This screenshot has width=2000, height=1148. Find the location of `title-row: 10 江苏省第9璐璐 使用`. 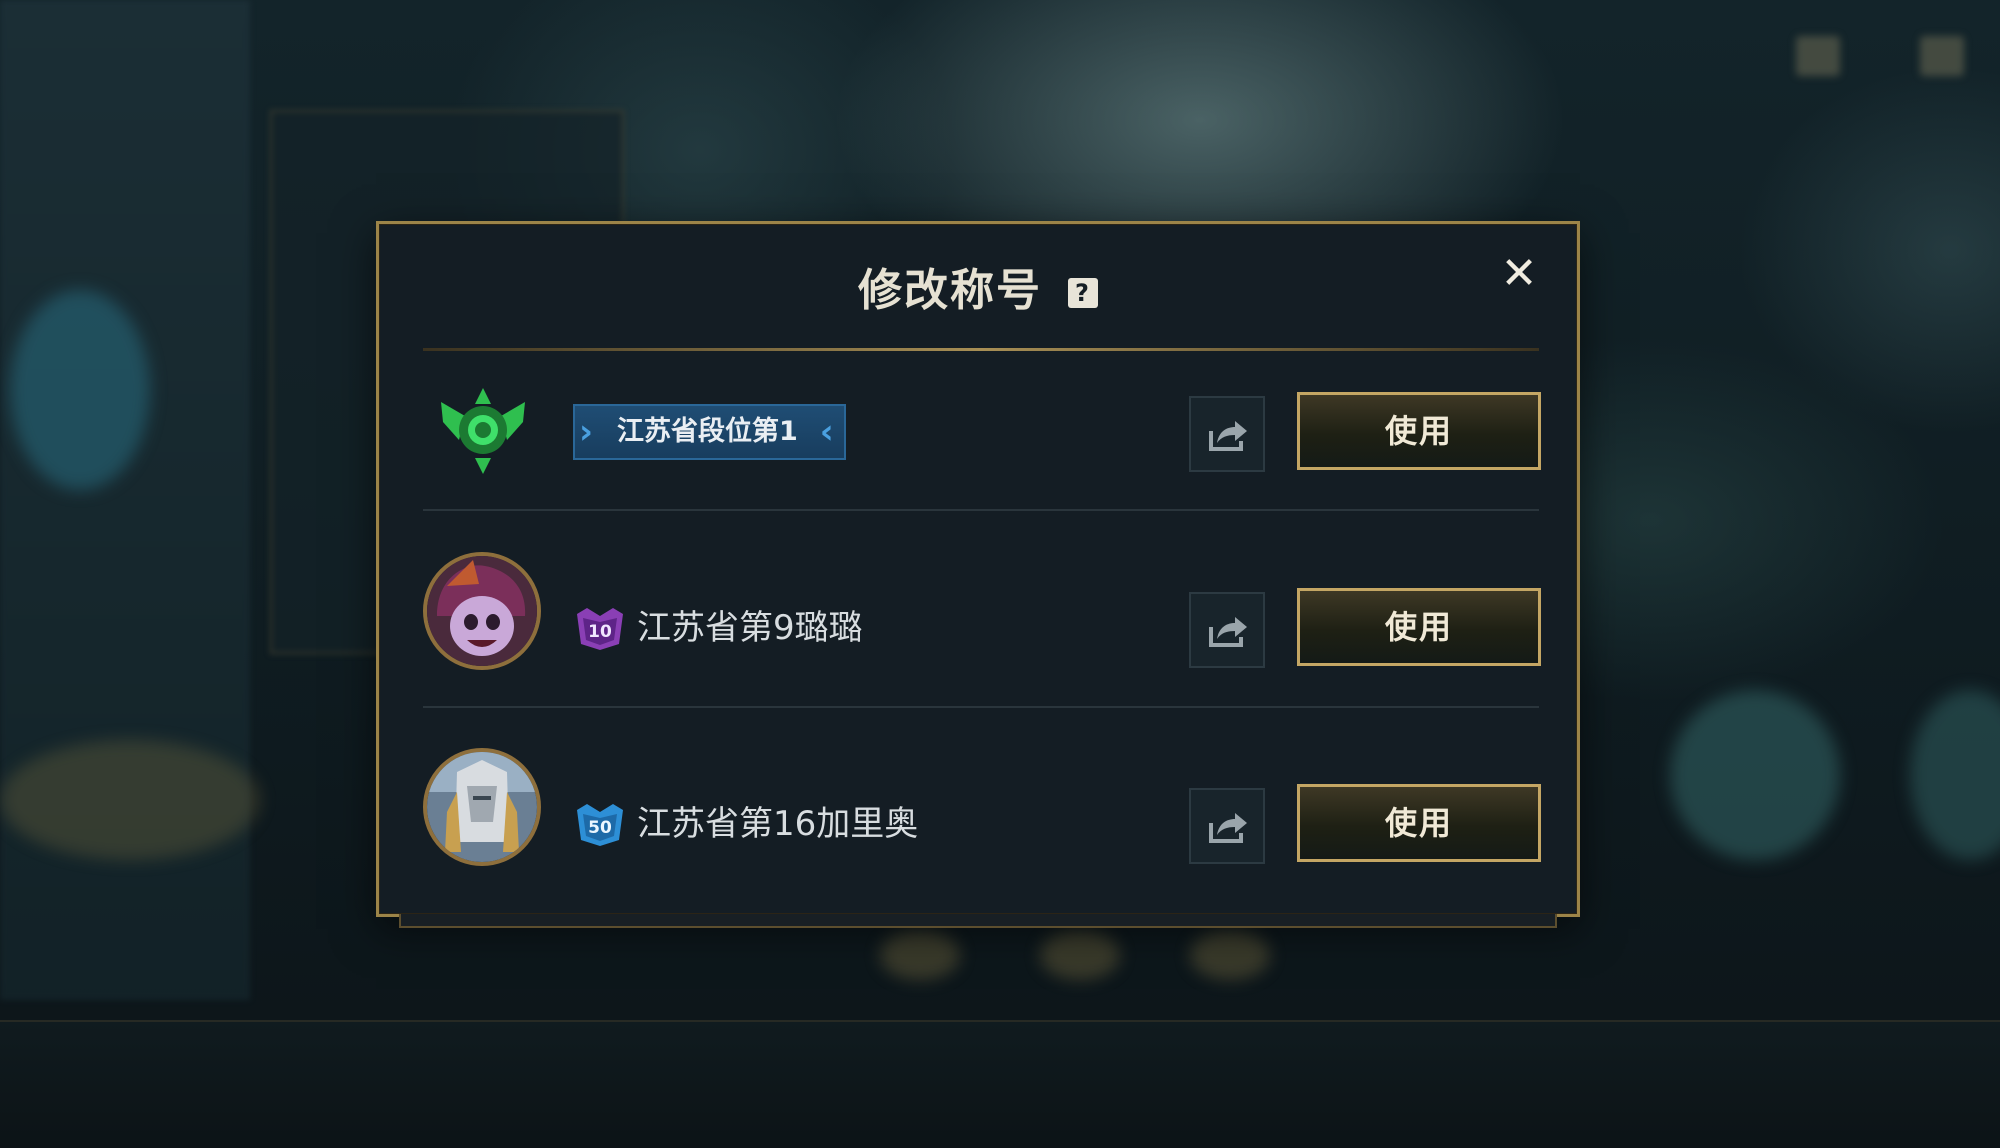

title-row: 10 江苏省第9璐璐 使用 is located at coordinates (982, 625).